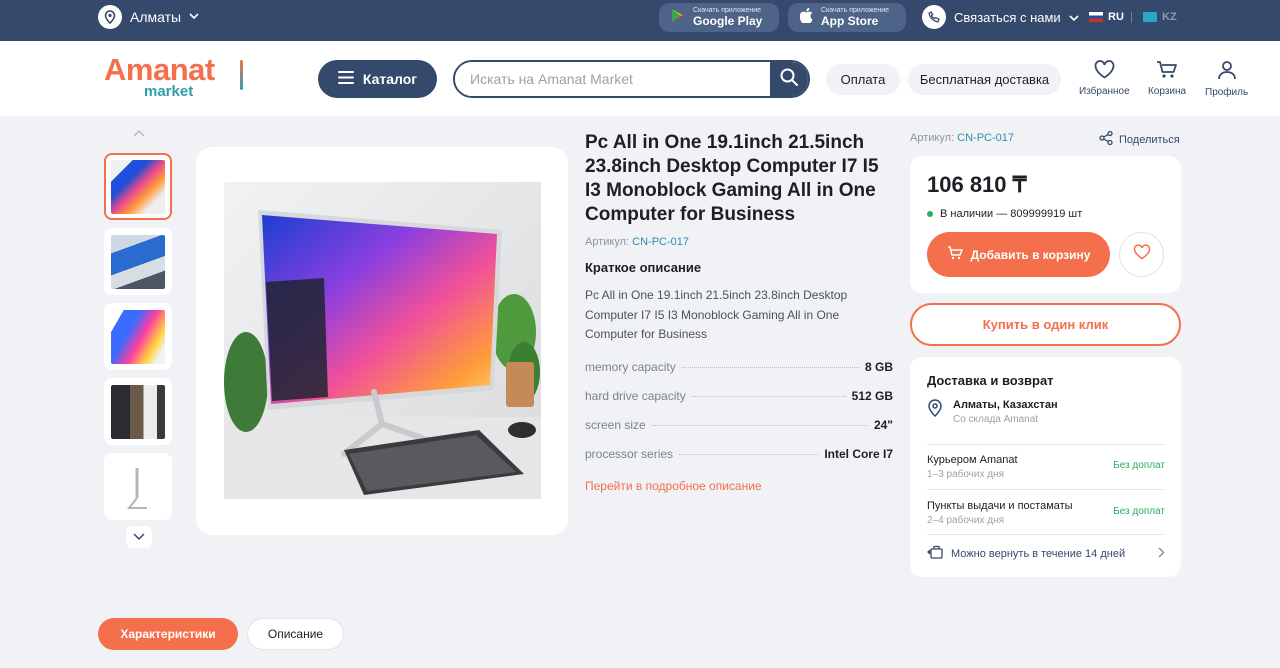  I want to click on spec-row: hard drive capacity 512 GB, so click(739, 399).